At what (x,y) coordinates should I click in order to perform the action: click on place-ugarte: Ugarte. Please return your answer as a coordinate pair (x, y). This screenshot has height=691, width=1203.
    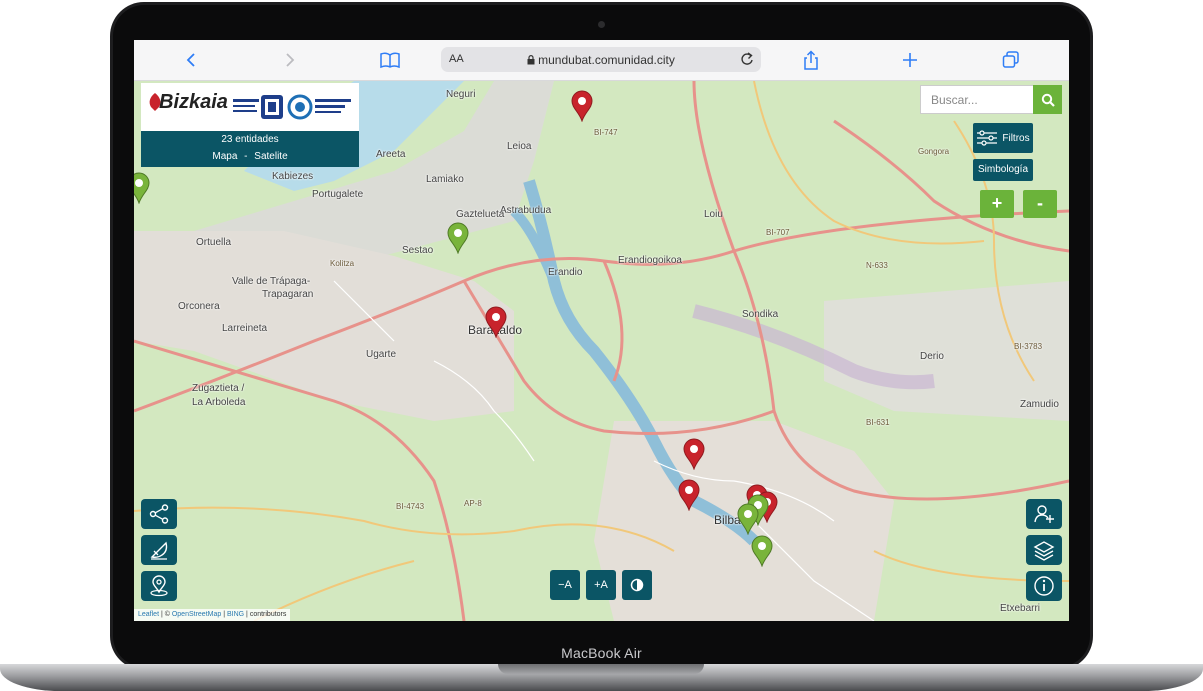
    Looking at the image, I should click on (381, 354).